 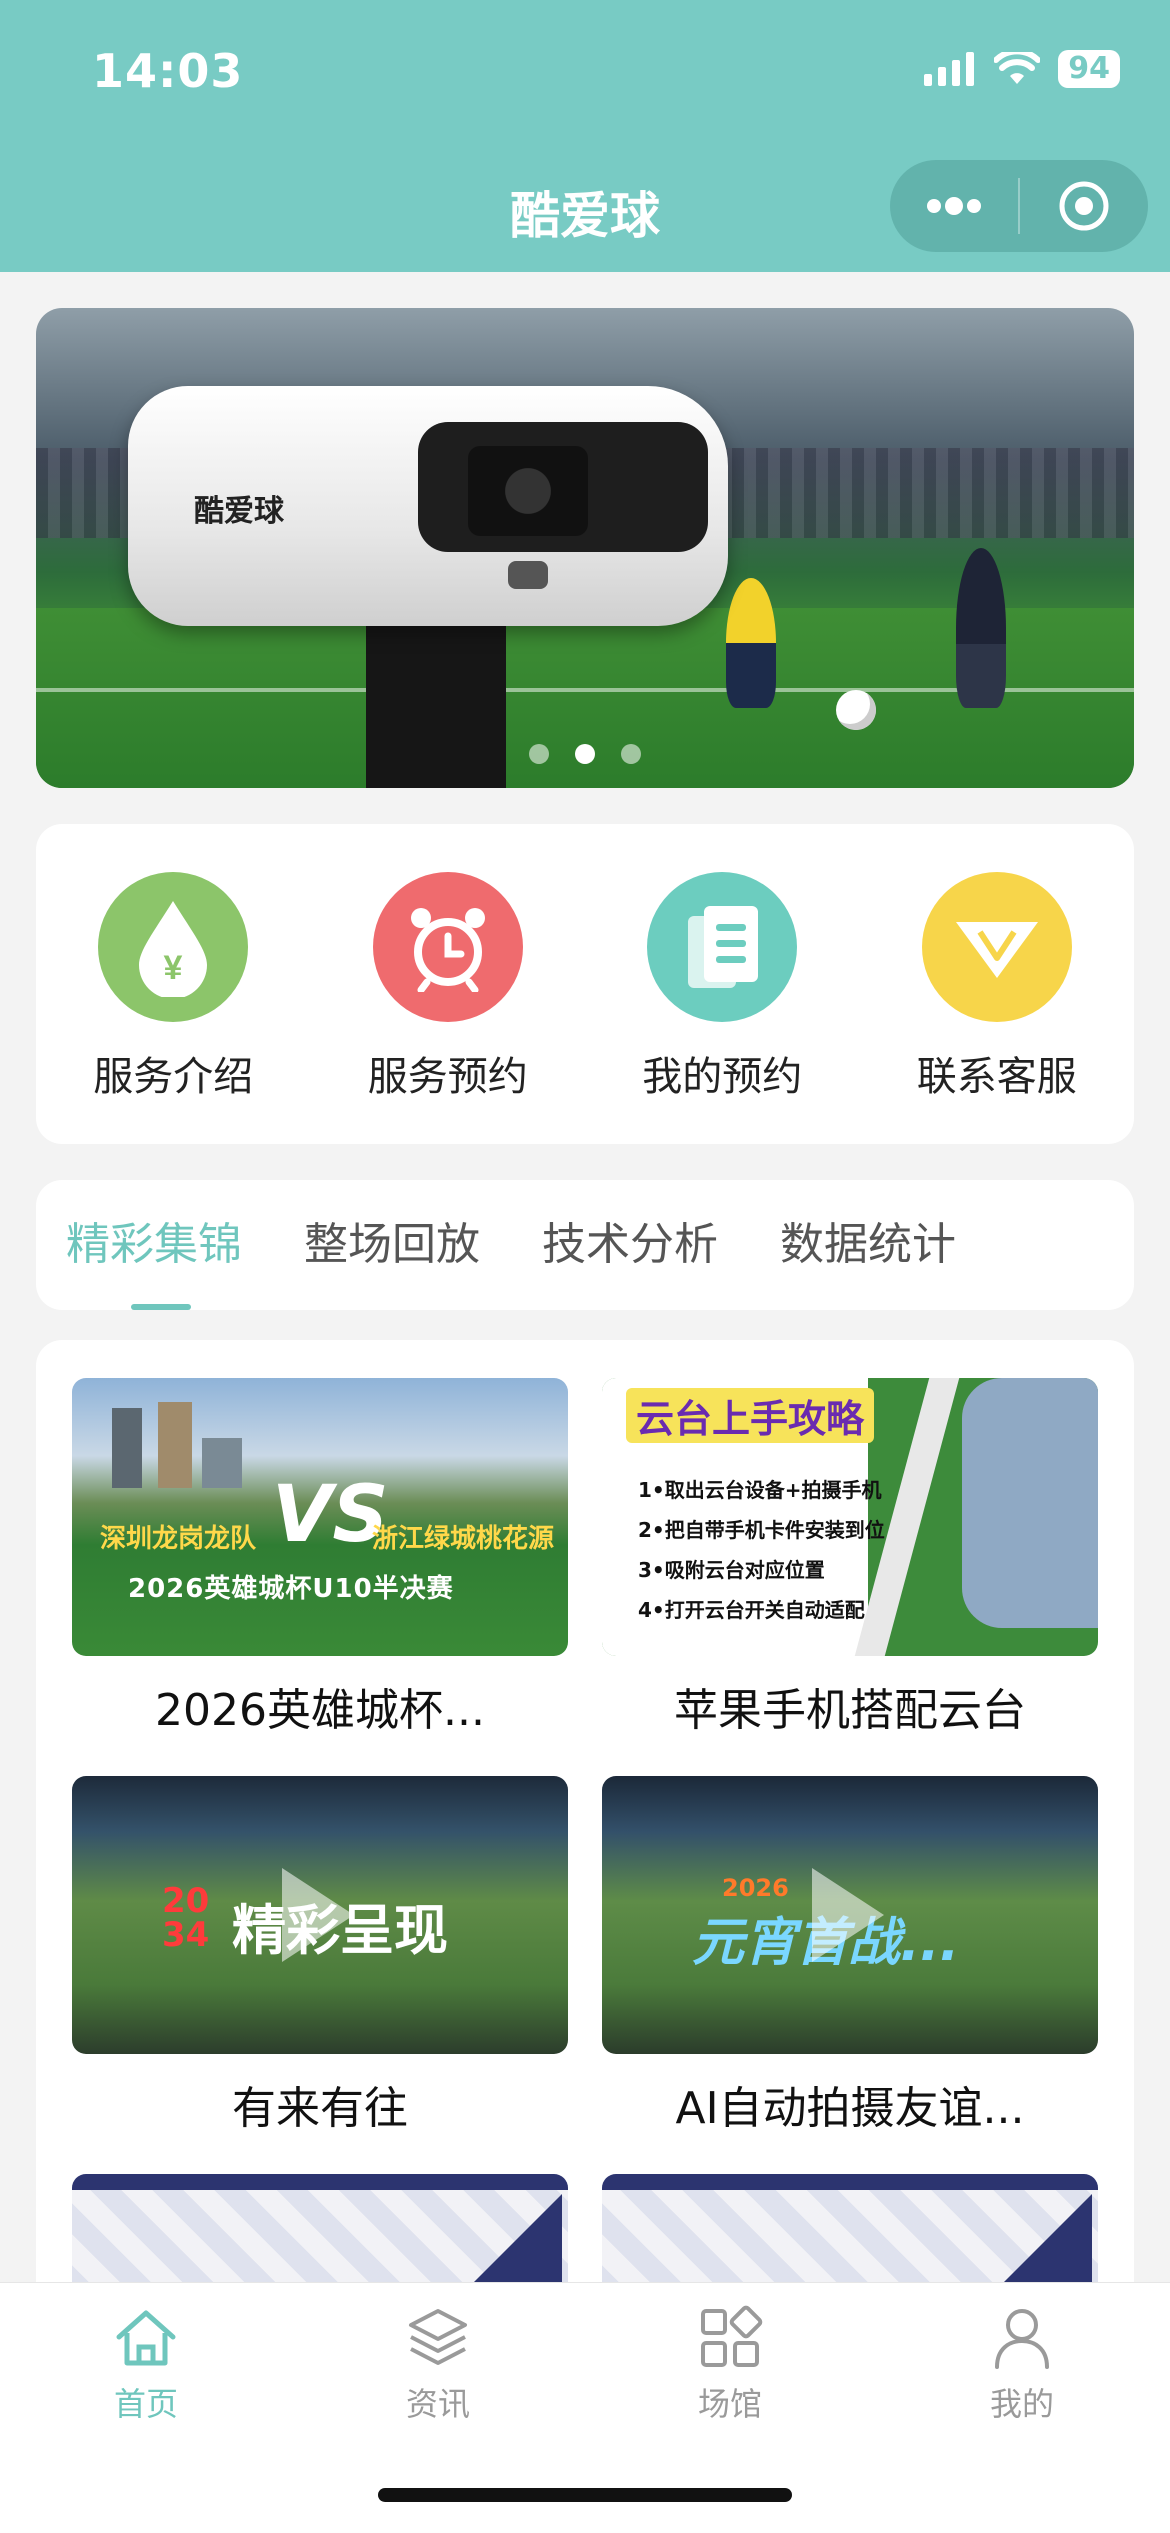 I want to click on tab-statistics: 数据统计, so click(x=868, y=1245).